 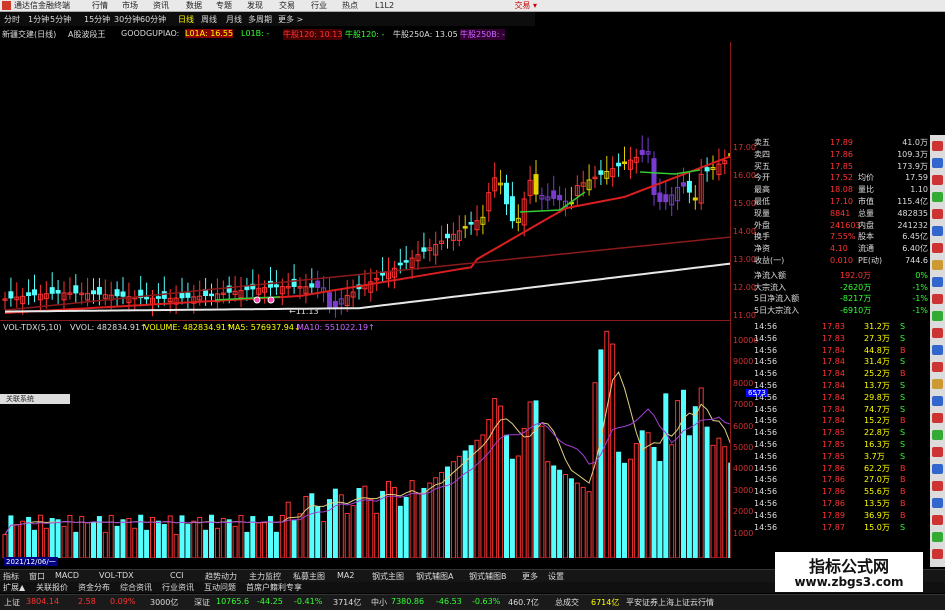 What do you see at coordinates (234, 19) in the screenshot?
I see `period-tab: 月线` at bounding box center [234, 19].